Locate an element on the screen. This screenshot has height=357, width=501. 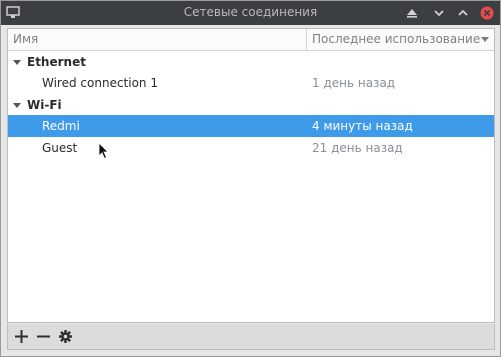
connection-name: Guest is located at coordinates (60, 148).